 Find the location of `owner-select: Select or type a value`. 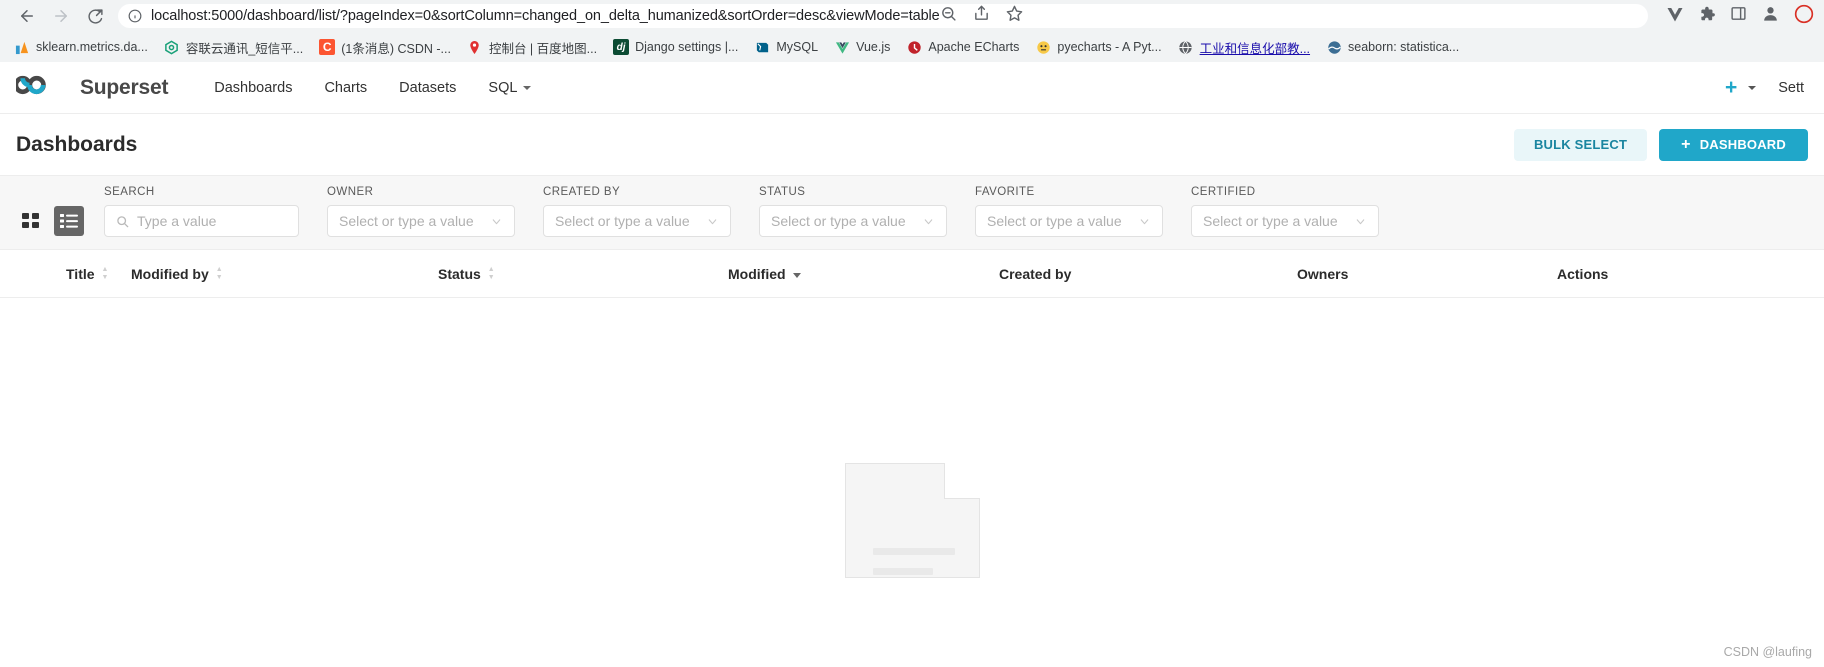

owner-select: Select or type a value is located at coordinates (421, 221).